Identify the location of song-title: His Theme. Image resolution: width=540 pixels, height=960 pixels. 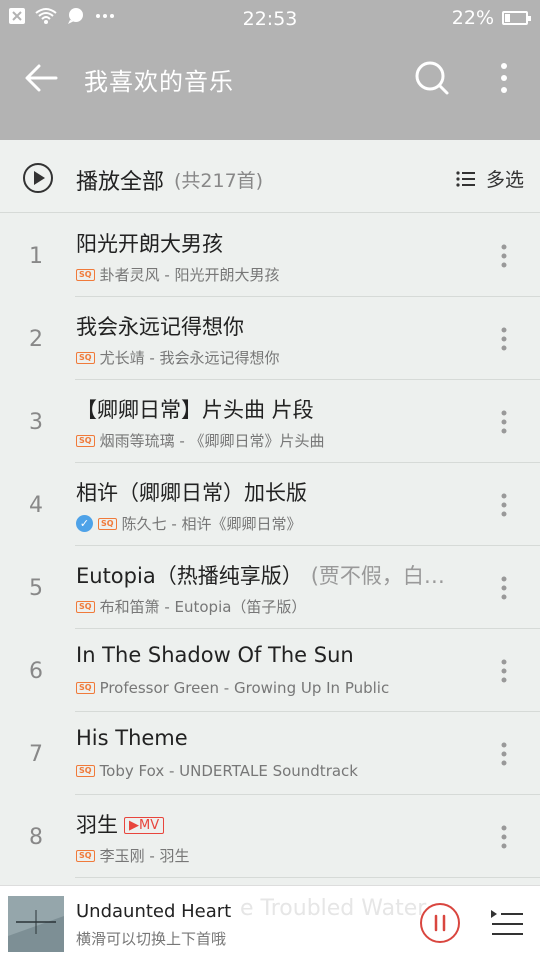
(132, 738).